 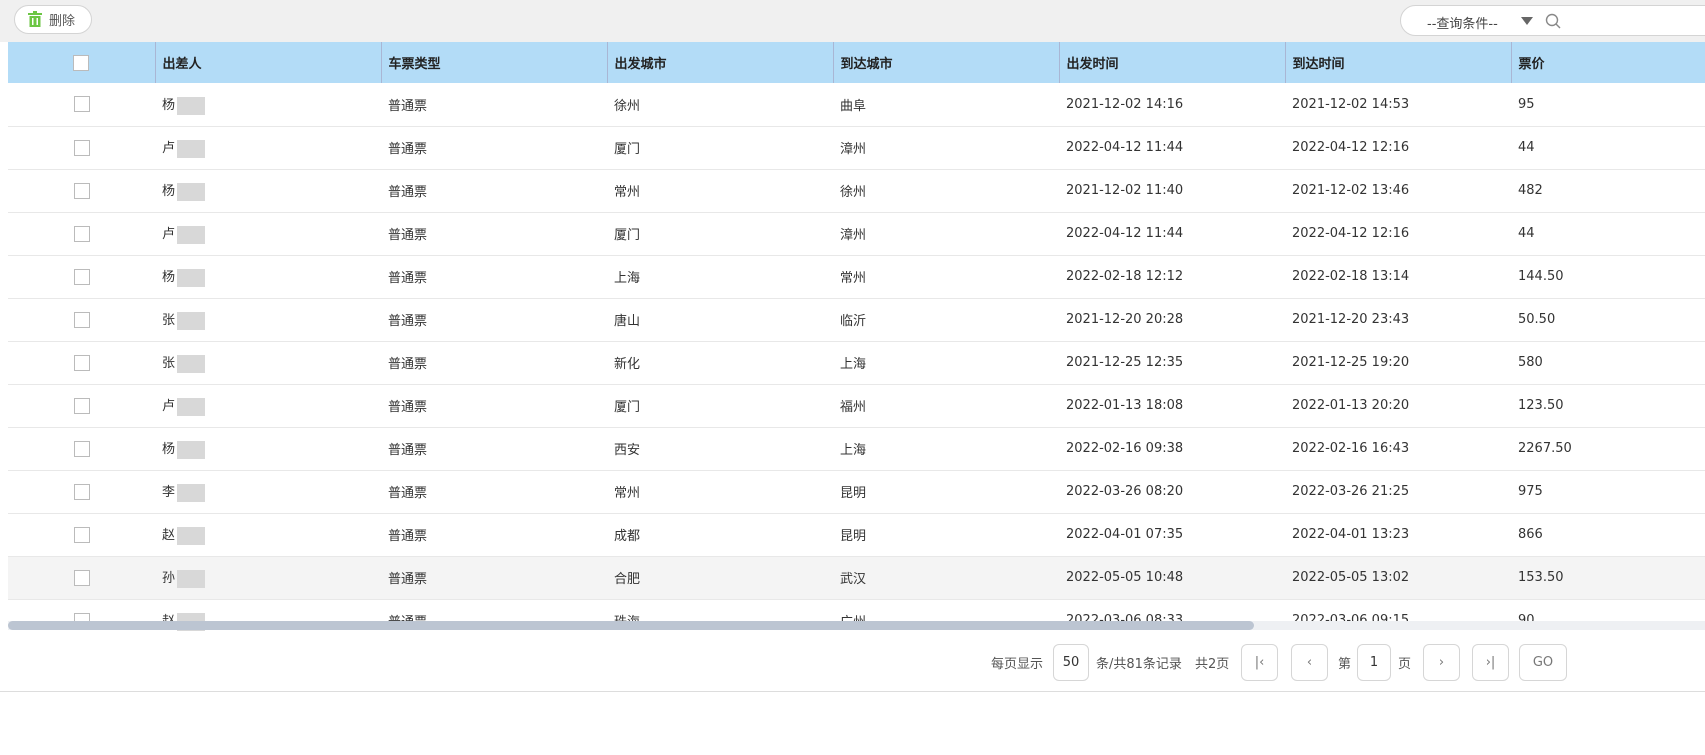 What do you see at coordinates (1171, 62) in the screenshot?
I see `header-departure-time: 出发时间` at bounding box center [1171, 62].